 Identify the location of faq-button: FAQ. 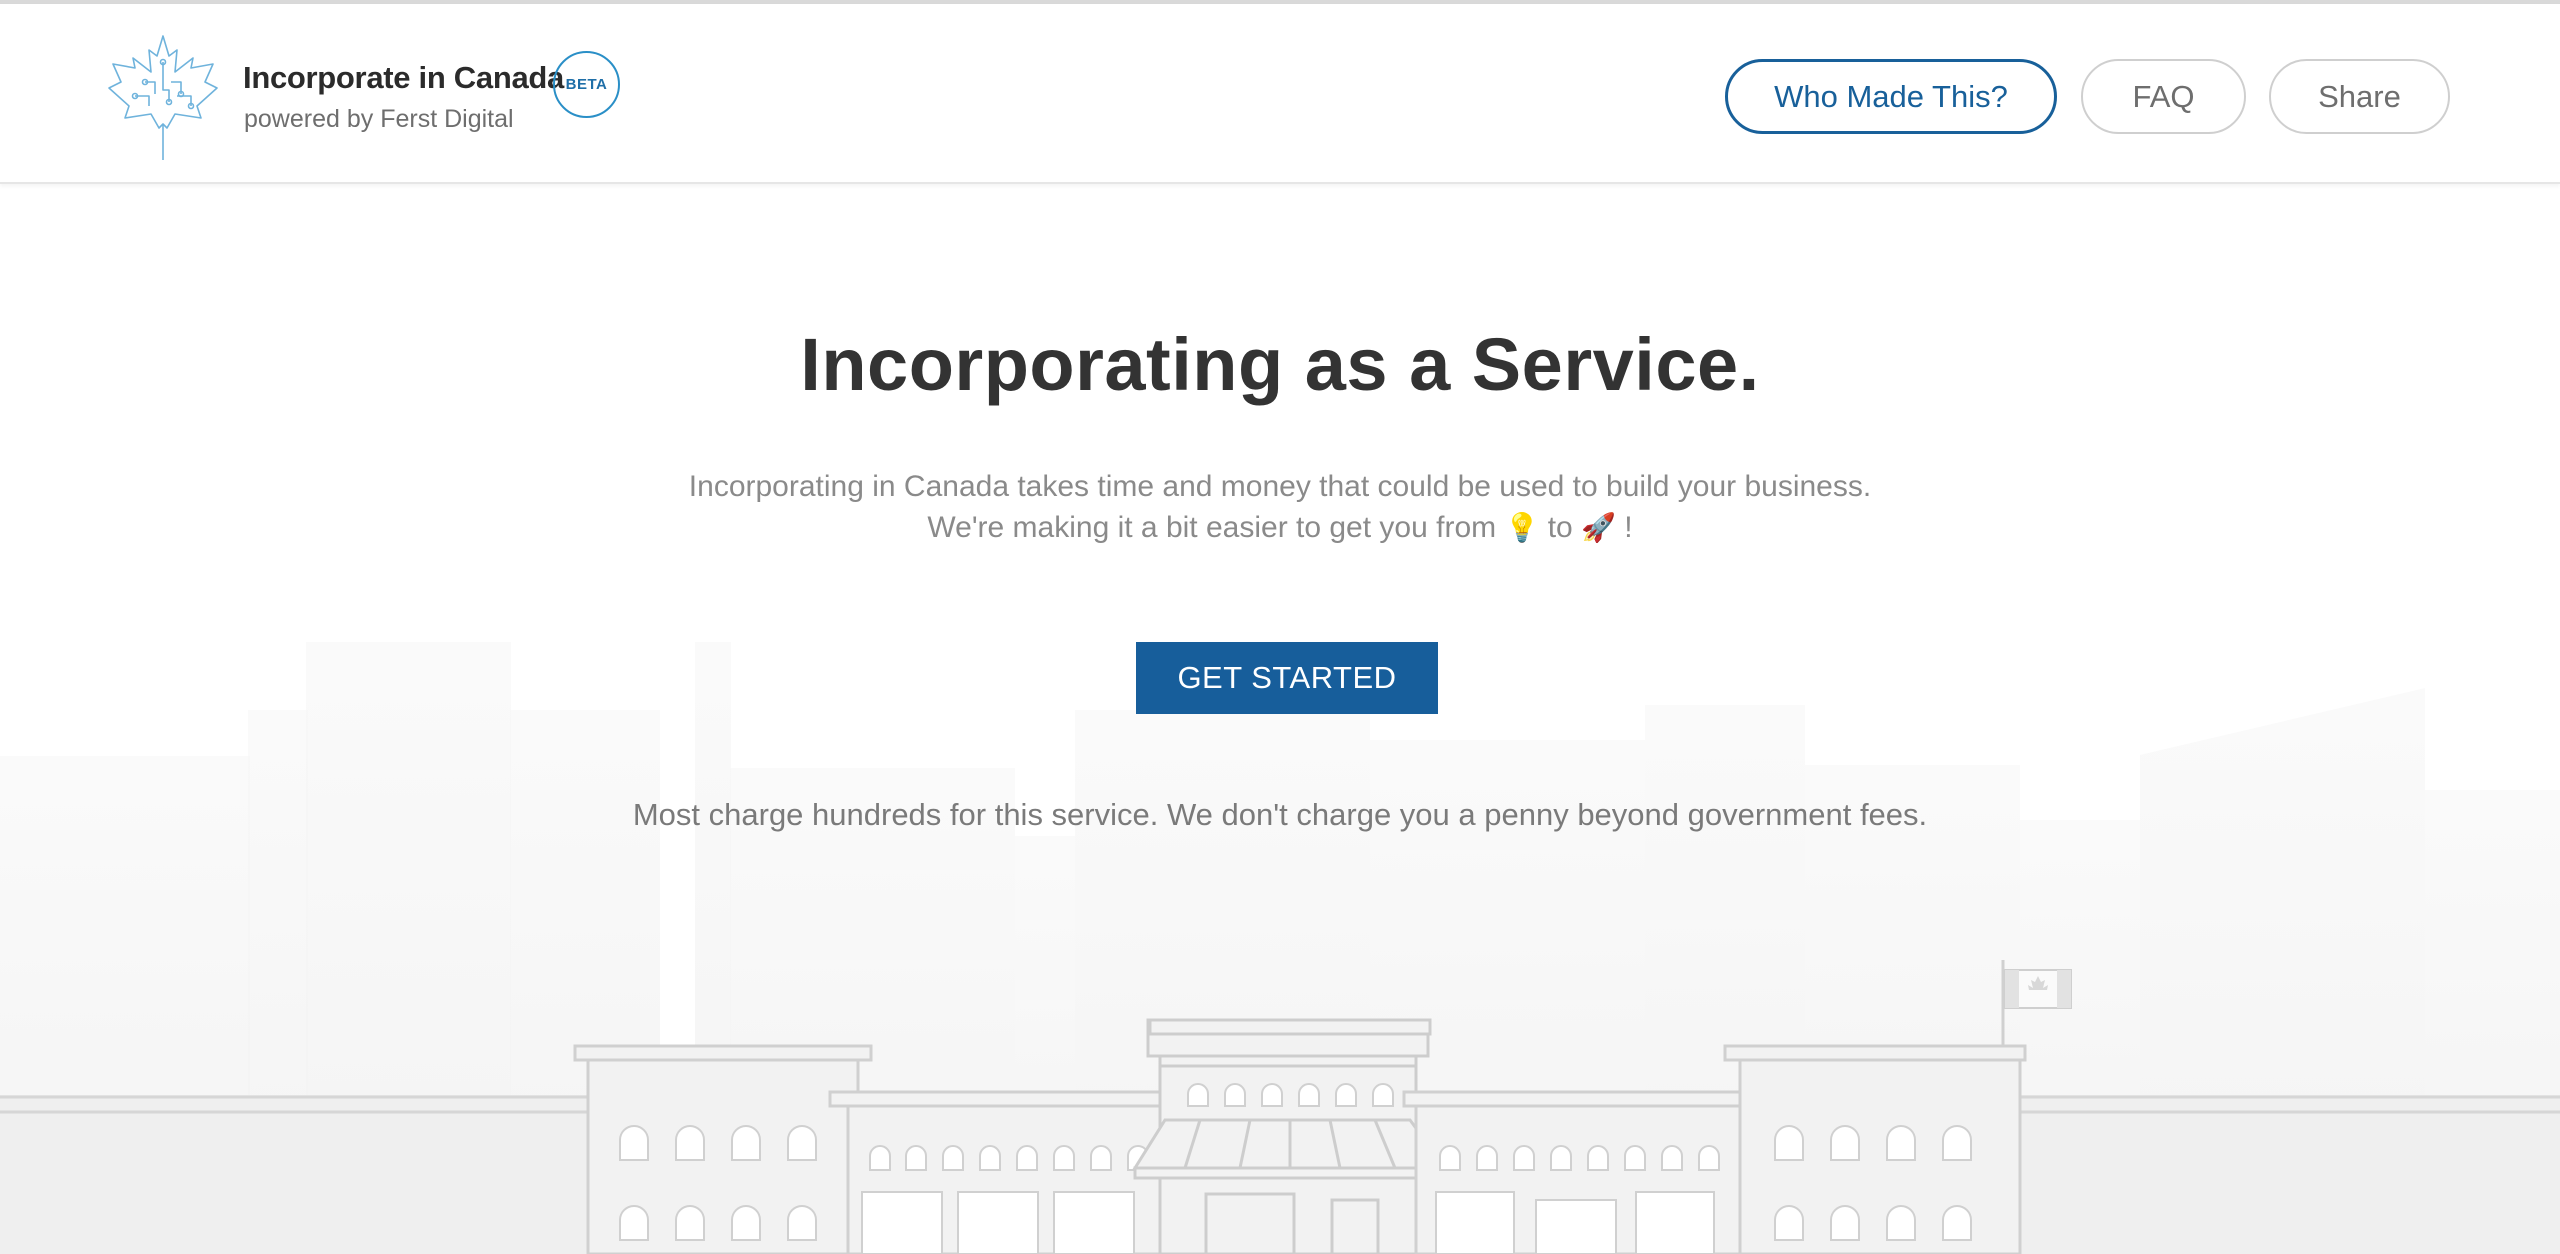
(2163, 96).